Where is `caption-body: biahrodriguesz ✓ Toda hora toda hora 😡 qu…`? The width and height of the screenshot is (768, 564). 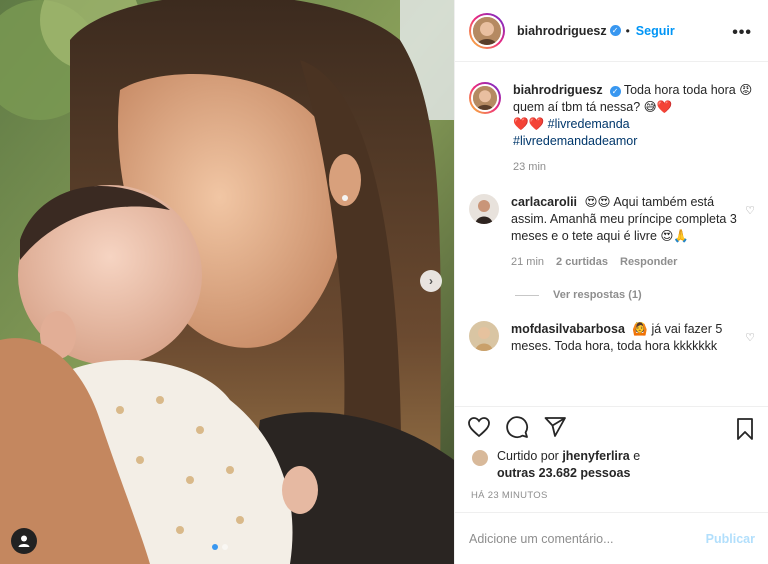
caption-body: biahrodriguesz ✓ Toda hora toda hora 😡 qu… is located at coordinates (634, 129).